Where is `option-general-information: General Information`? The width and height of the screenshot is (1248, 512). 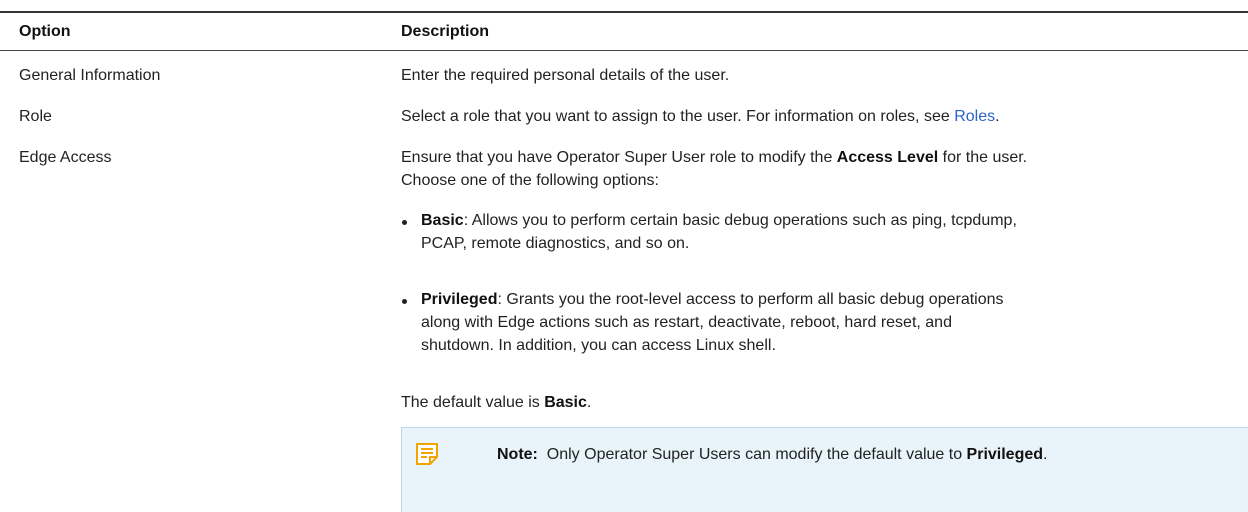 option-general-information: General Information is located at coordinates (90, 75).